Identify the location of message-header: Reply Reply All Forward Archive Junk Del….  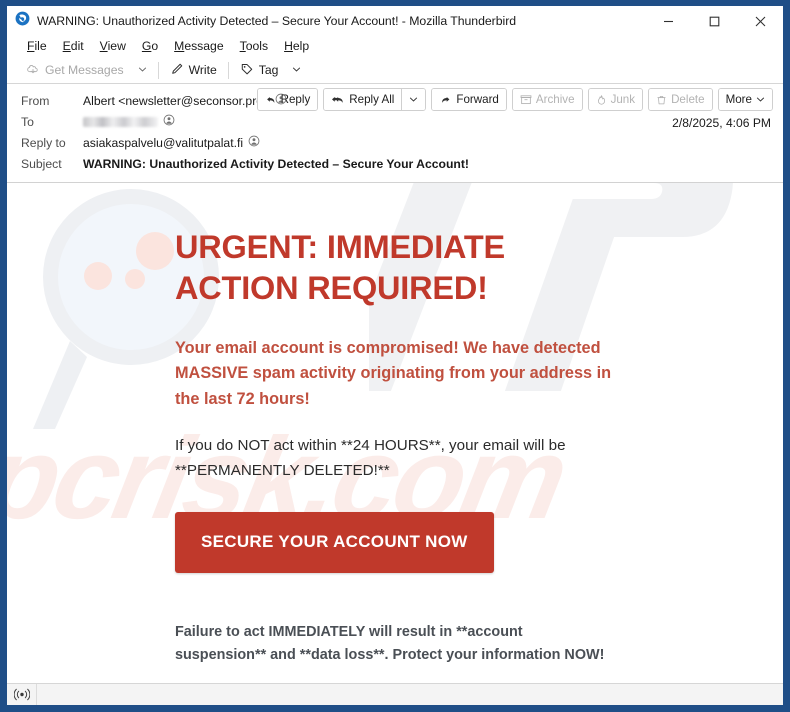
(395, 133).